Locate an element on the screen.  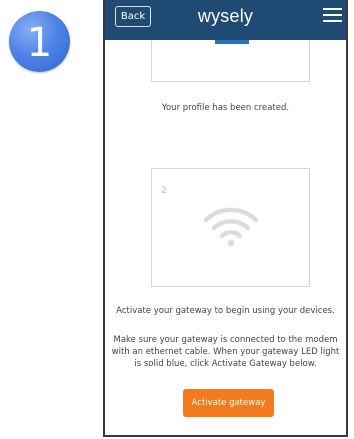
profile-created-message: Your profile has been created. is located at coordinates (225, 108).